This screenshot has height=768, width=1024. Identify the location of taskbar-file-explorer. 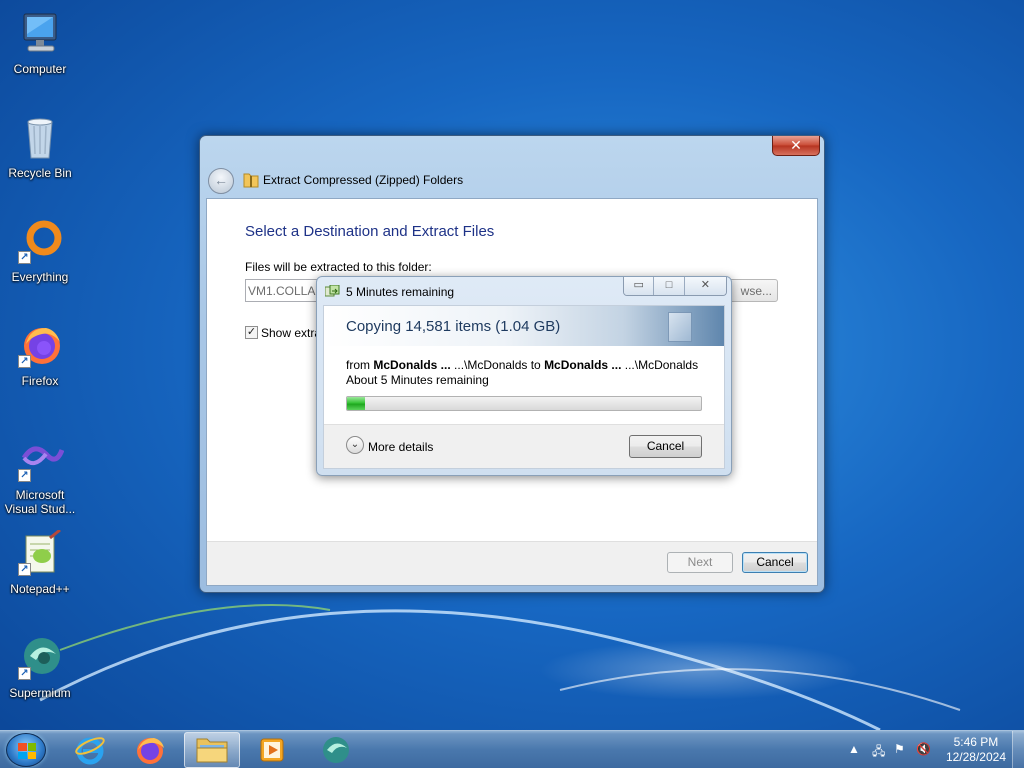
(212, 750).